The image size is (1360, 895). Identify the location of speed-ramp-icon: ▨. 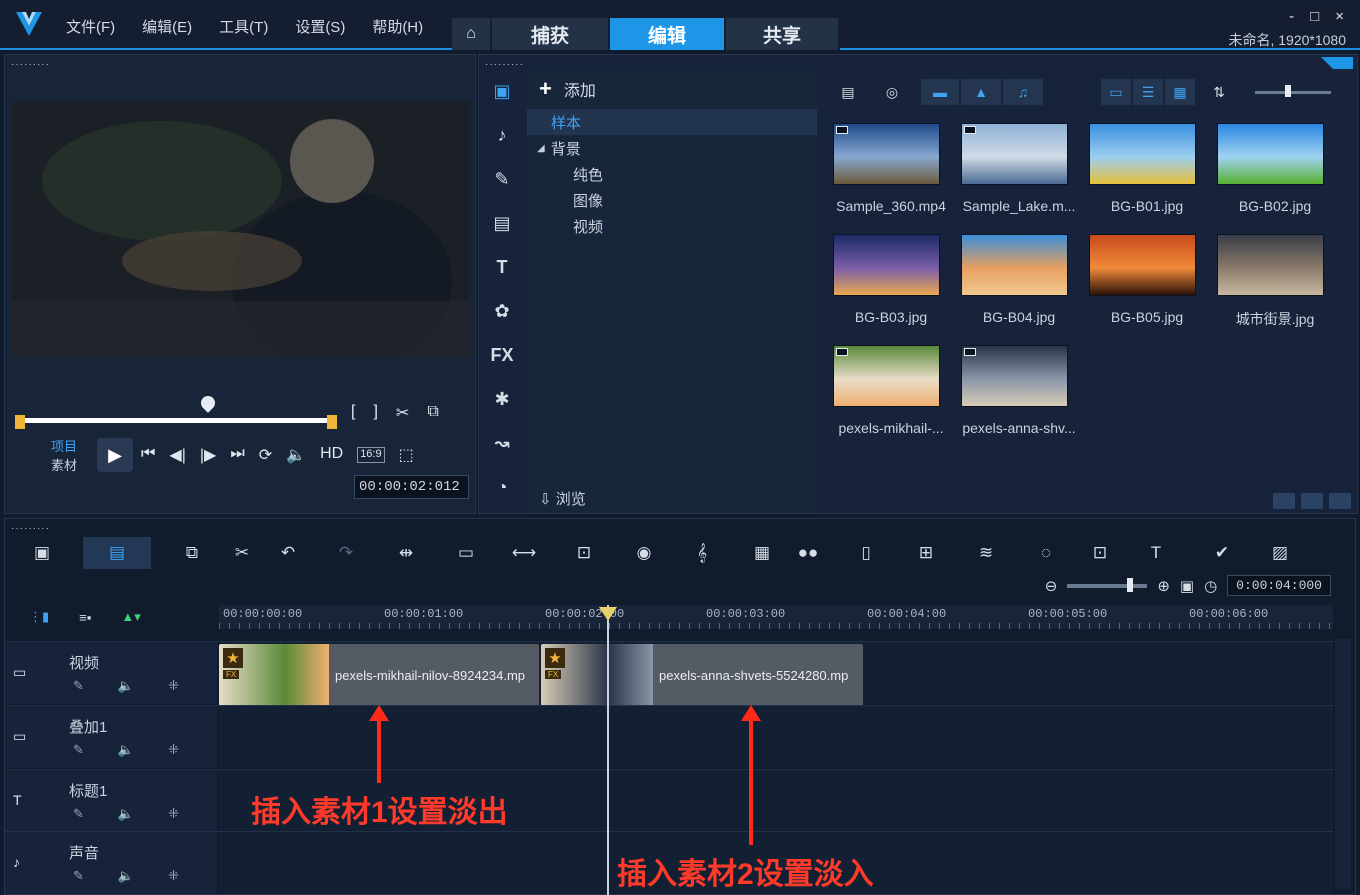
(1280, 553).